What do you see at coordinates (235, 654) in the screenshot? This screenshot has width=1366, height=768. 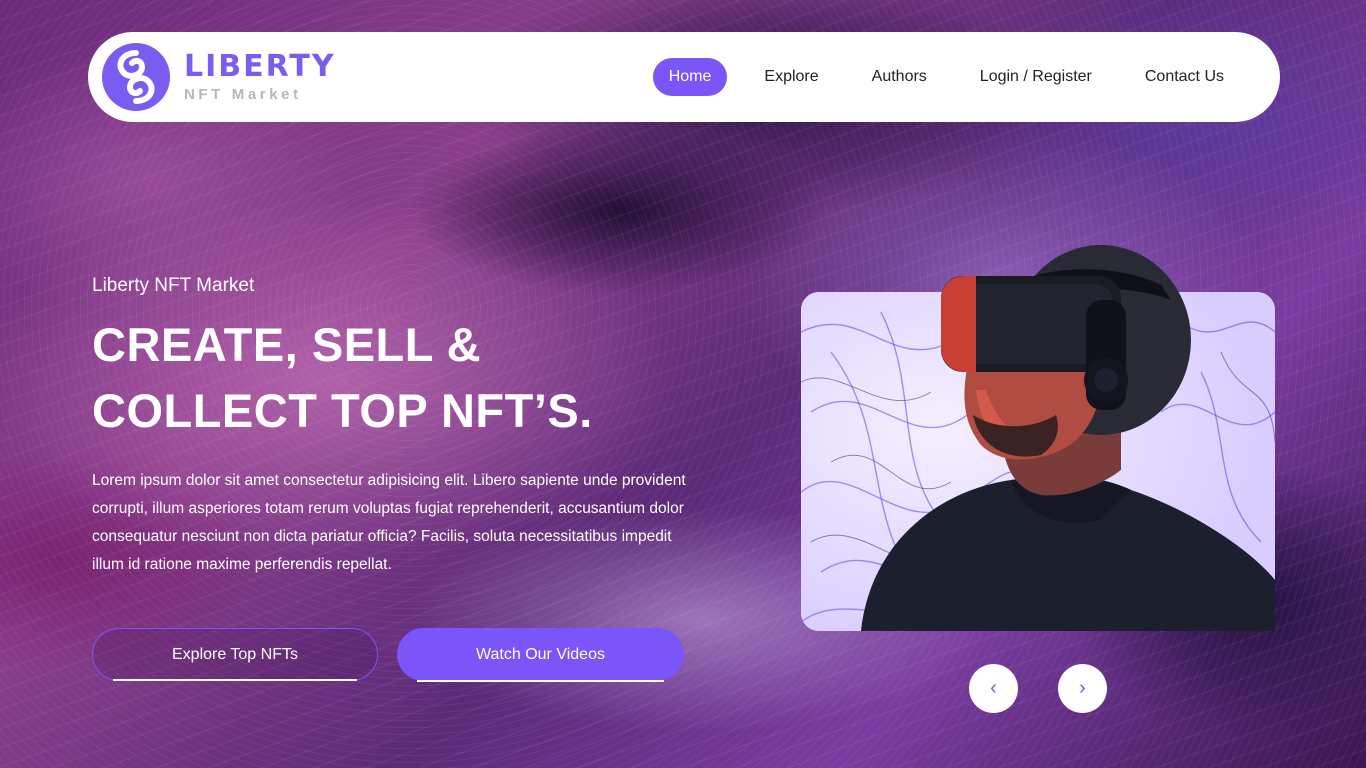 I see `explore-top-nfts-button: Explore Top NFTs` at bounding box center [235, 654].